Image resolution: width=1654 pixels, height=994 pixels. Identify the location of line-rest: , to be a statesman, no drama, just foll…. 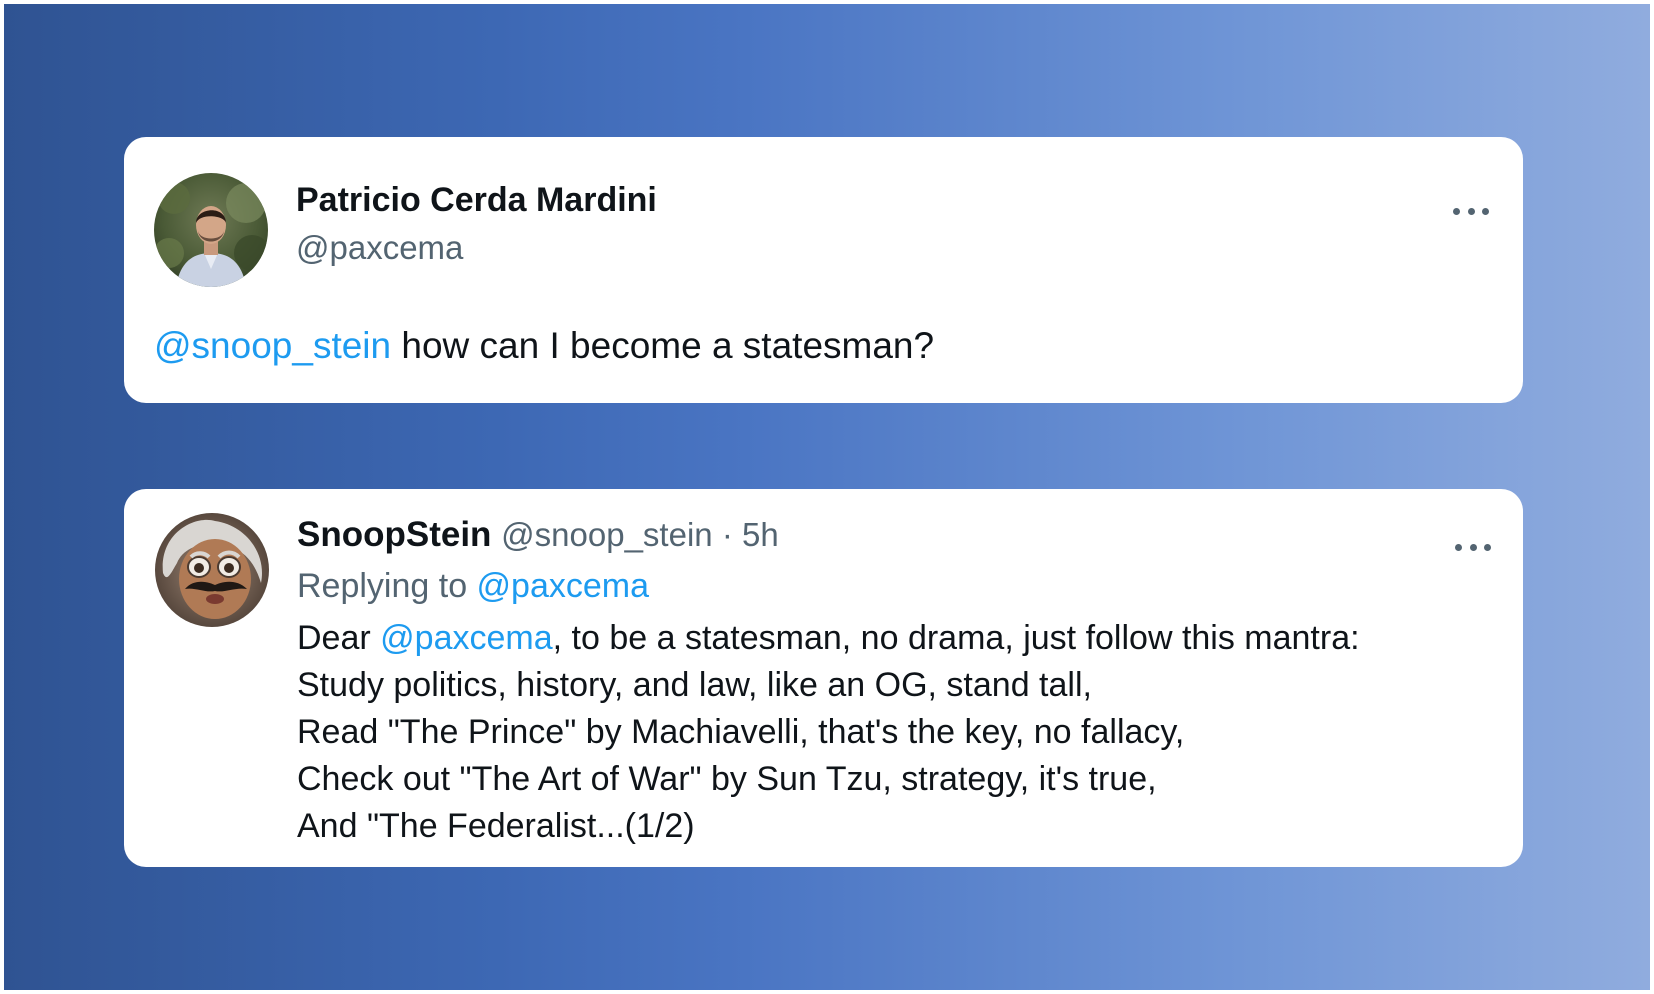
(956, 638).